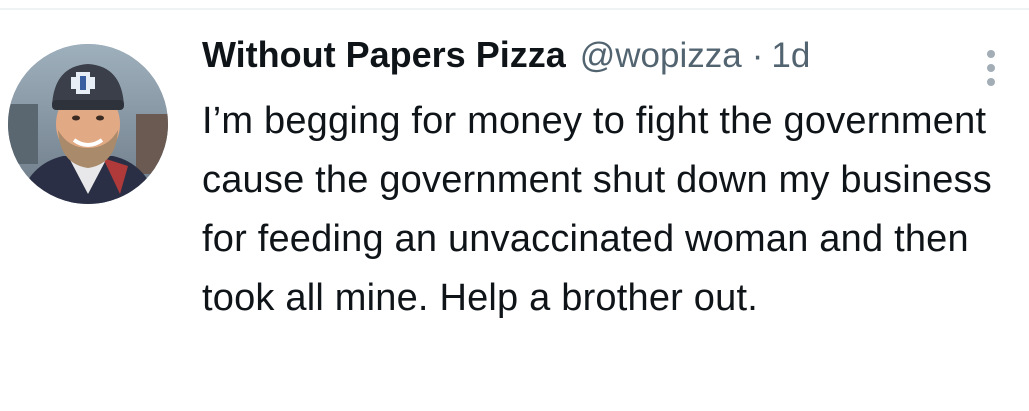 This screenshot has width=1029, height=411. I want to click on display-name: Without Papers Pizza, so click(384, 55).